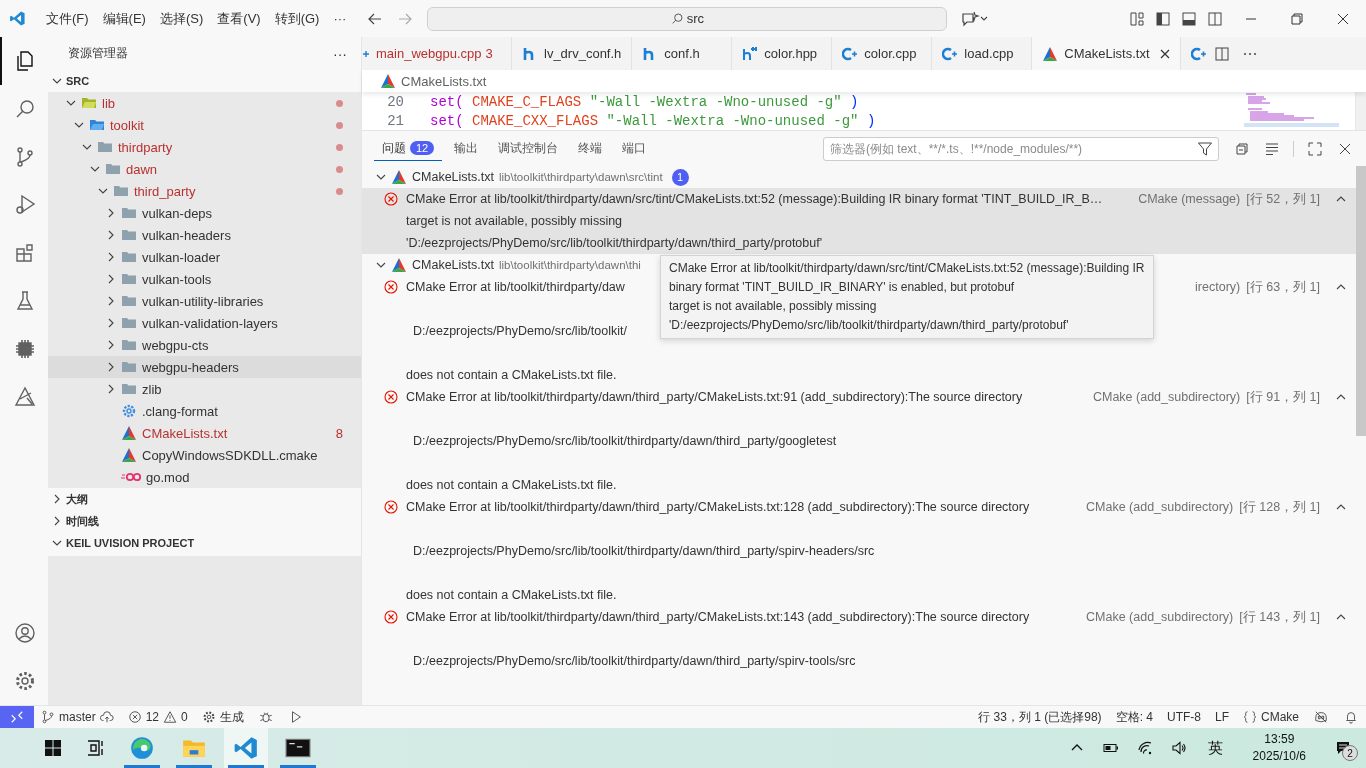 This screenshot has height=768, width=1366. I want to click on tooltip-text: binary format 'TINT_BUILD_IR_BINARY' is enabled, but protobuf, so click(842, 287).